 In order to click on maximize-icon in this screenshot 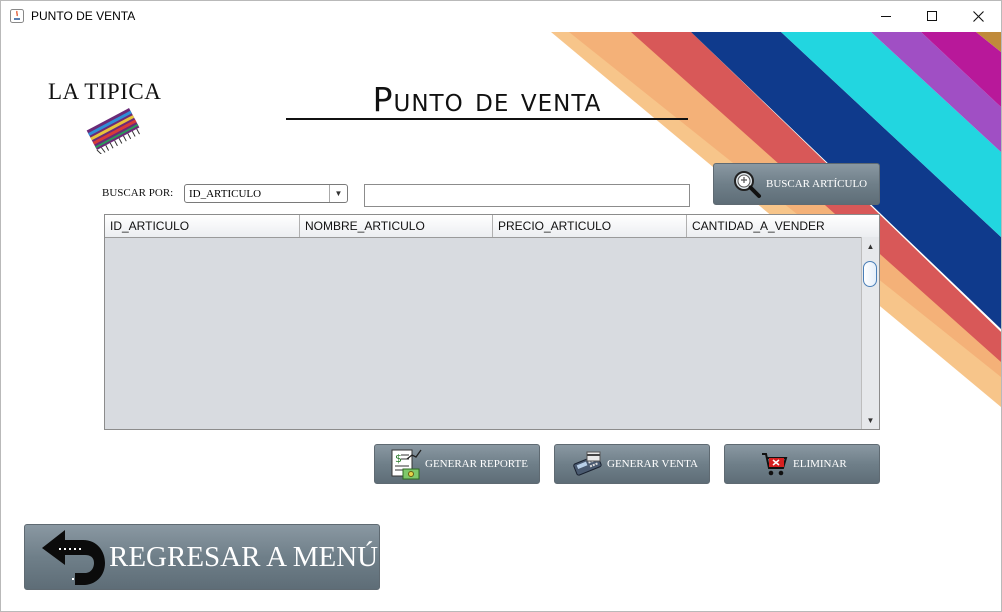, I will do `click(931, 16)`.